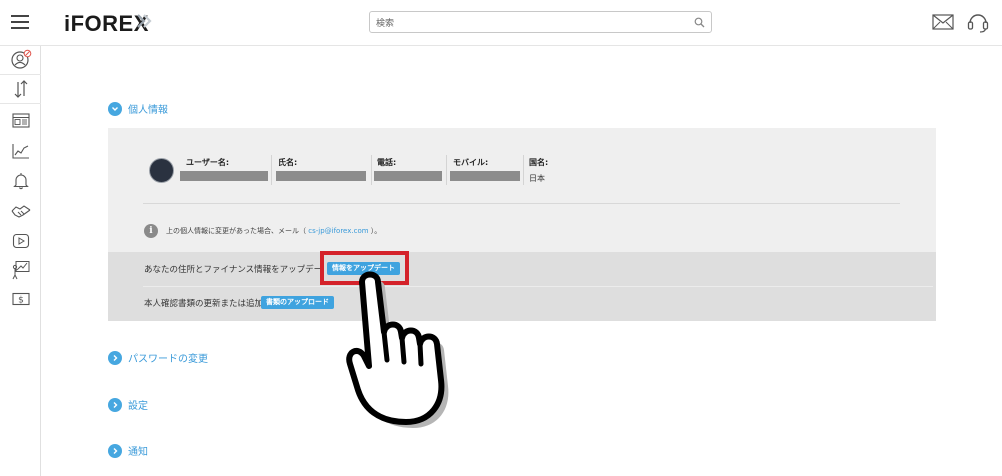 This screenshot has width=1002, height=476. Describe the element at coordinates (161, 170) in the screenshot. I see `avatar` at that location.